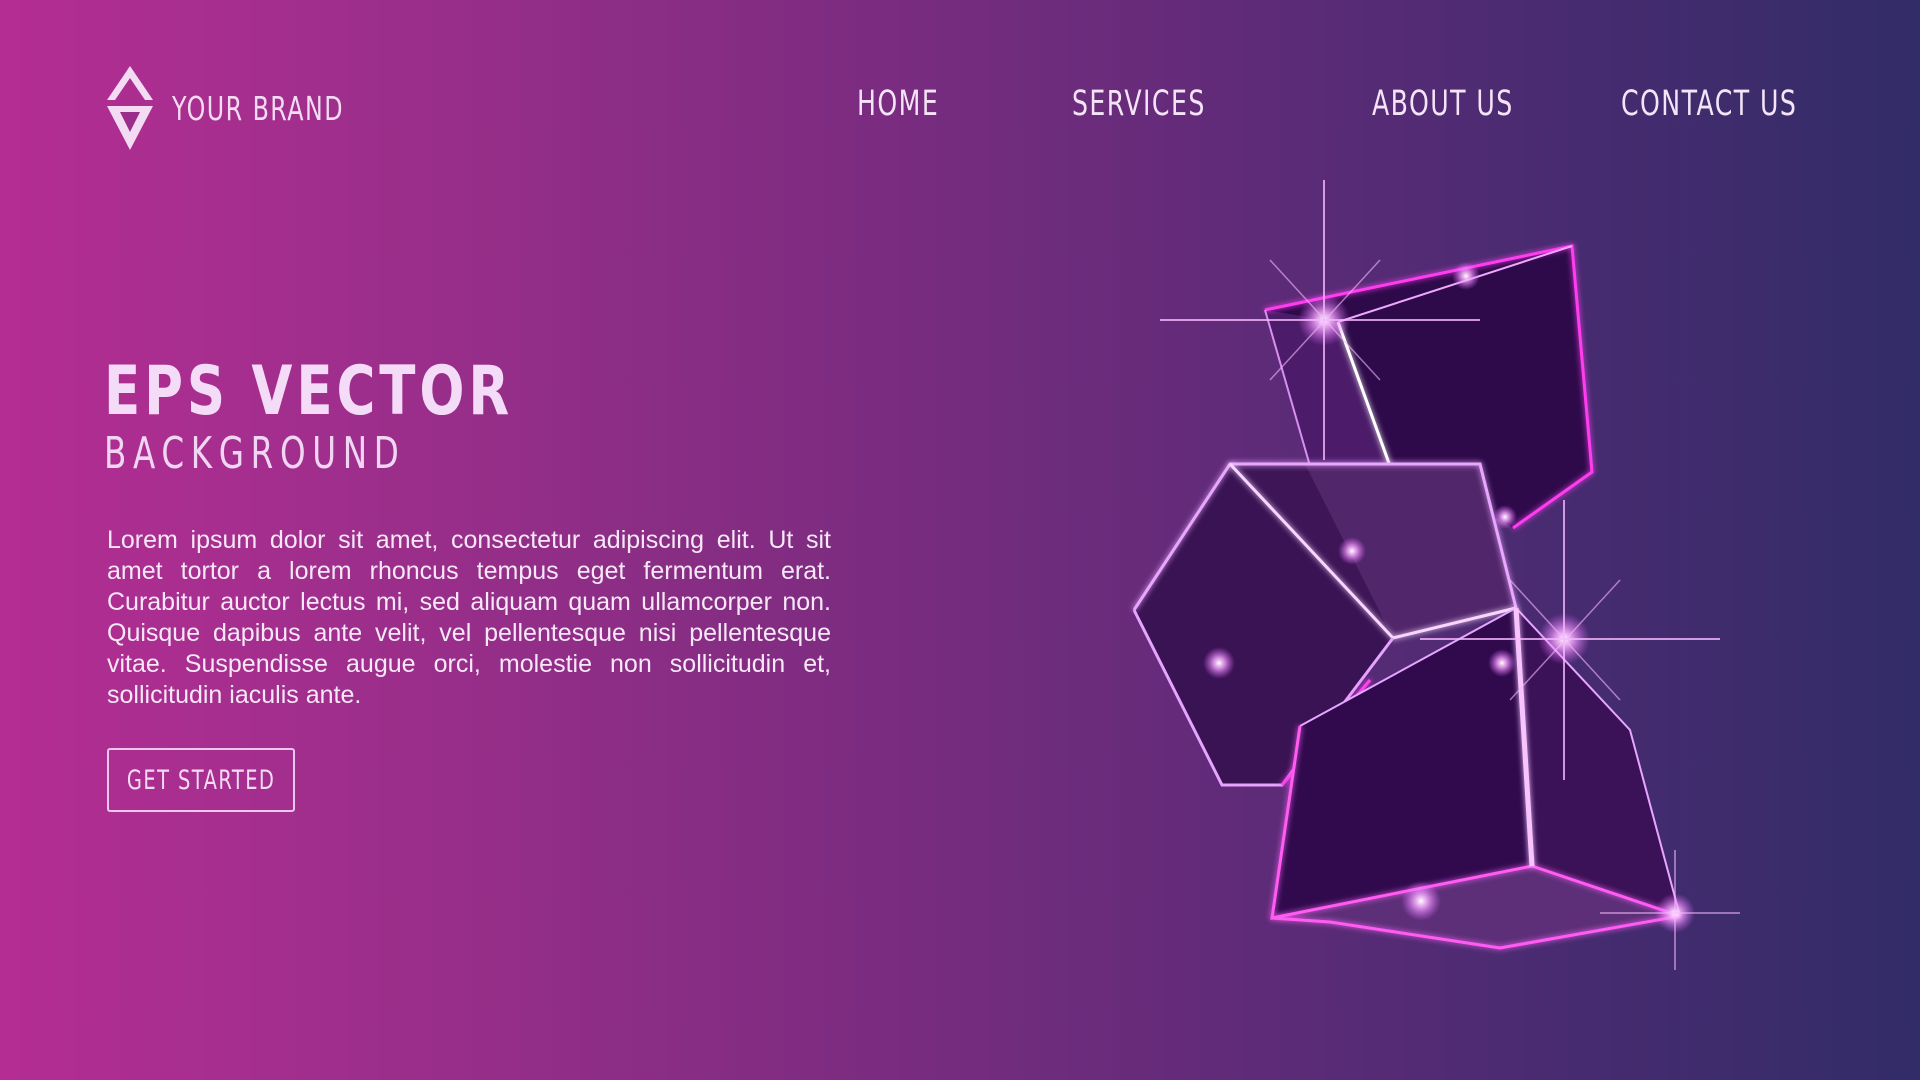  What do you see at coordinates (1709, 104) in the screenshot?
I see `nav-item-contact-us: CONTACT US` at bounding box center [1709, 104].